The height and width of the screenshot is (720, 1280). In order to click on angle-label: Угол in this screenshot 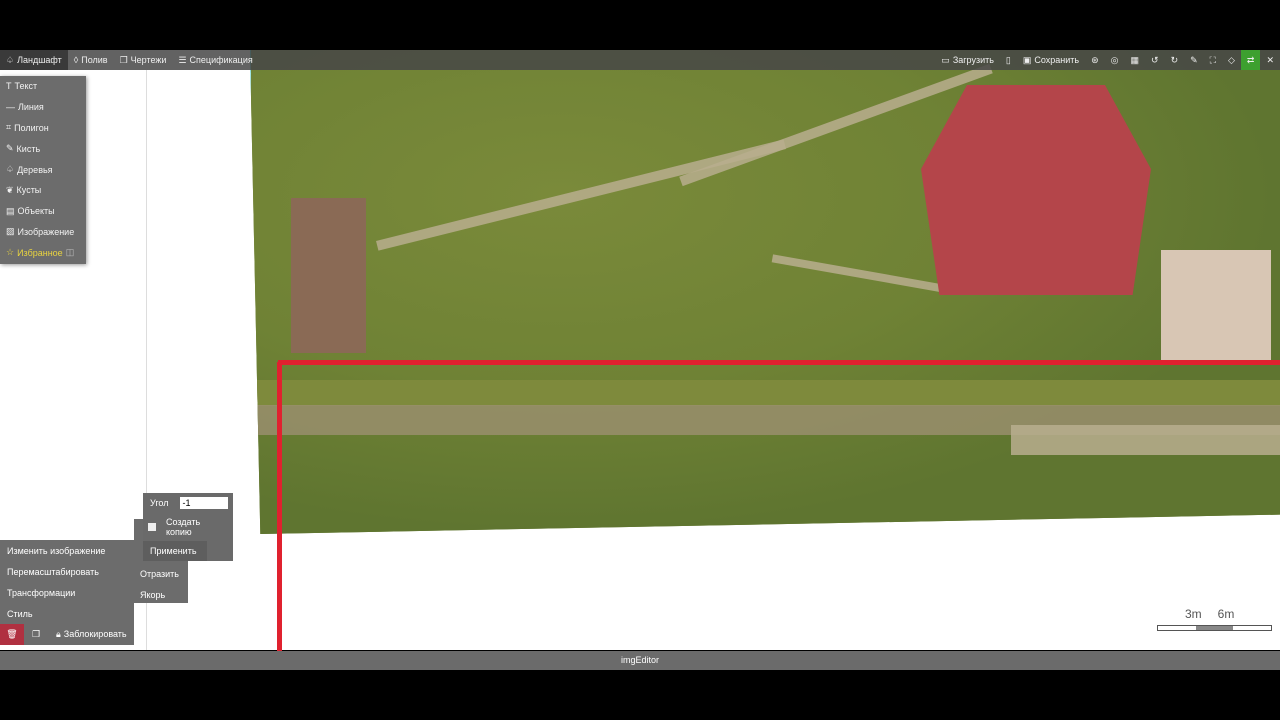, I will do `click(159, 503)`.